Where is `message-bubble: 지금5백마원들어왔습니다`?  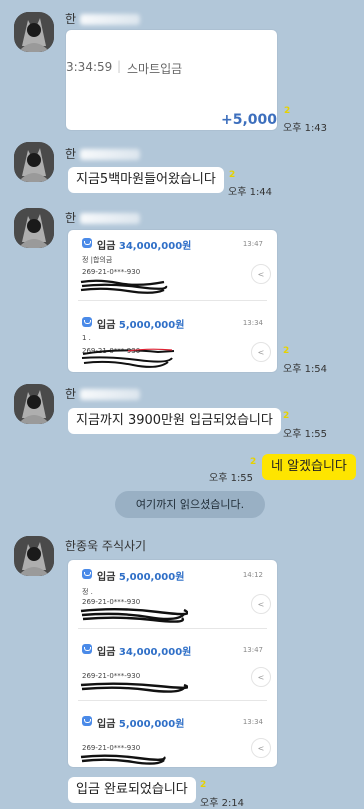
message-bubble: 지금5백마원들어왔습니다 is located at coordinates (146, 180).